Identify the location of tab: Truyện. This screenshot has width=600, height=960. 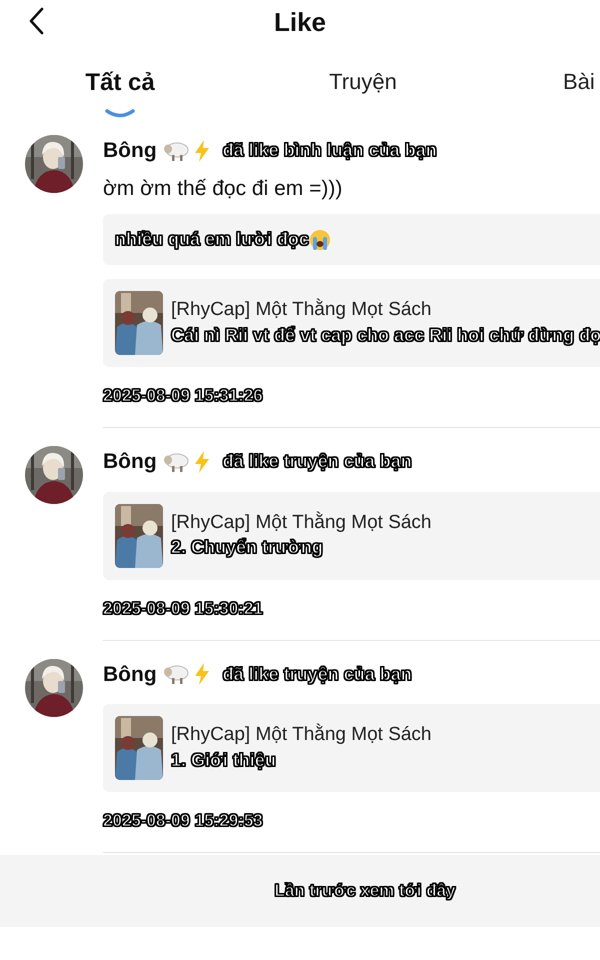
(363, 82).